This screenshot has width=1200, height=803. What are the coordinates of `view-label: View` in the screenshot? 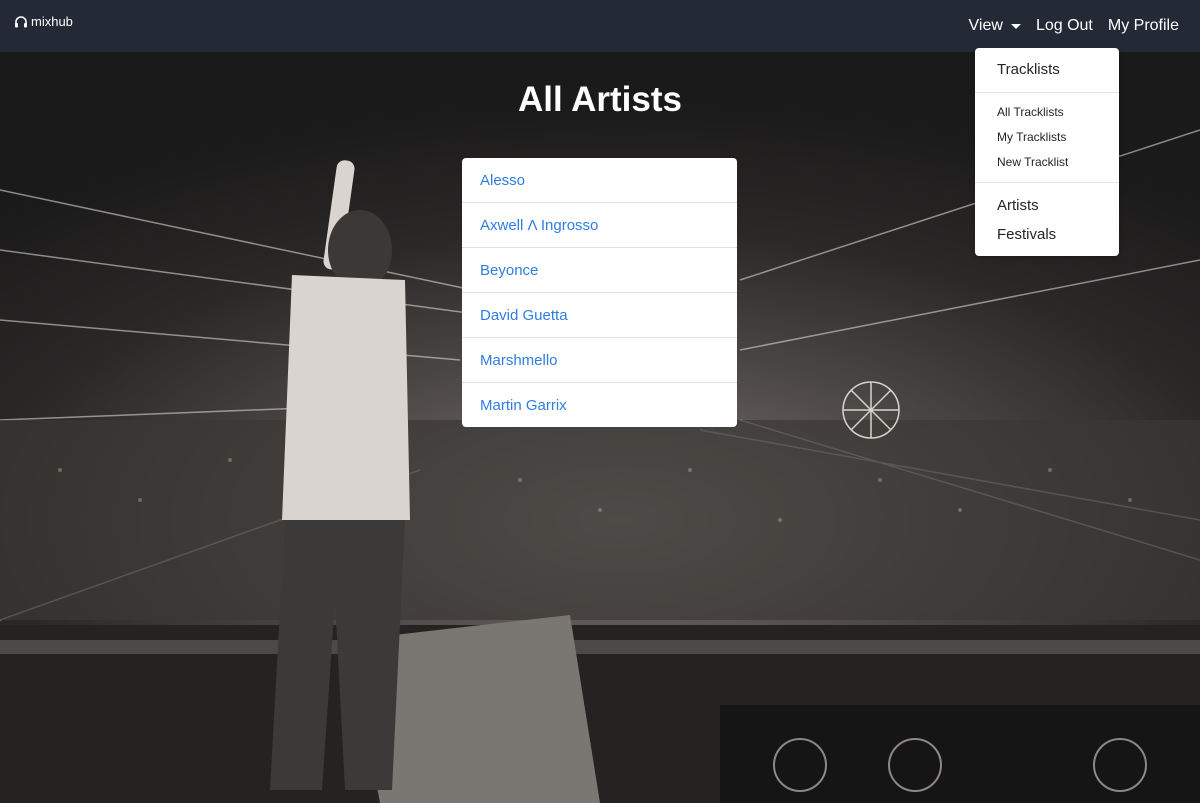 It's located at (985, 25).